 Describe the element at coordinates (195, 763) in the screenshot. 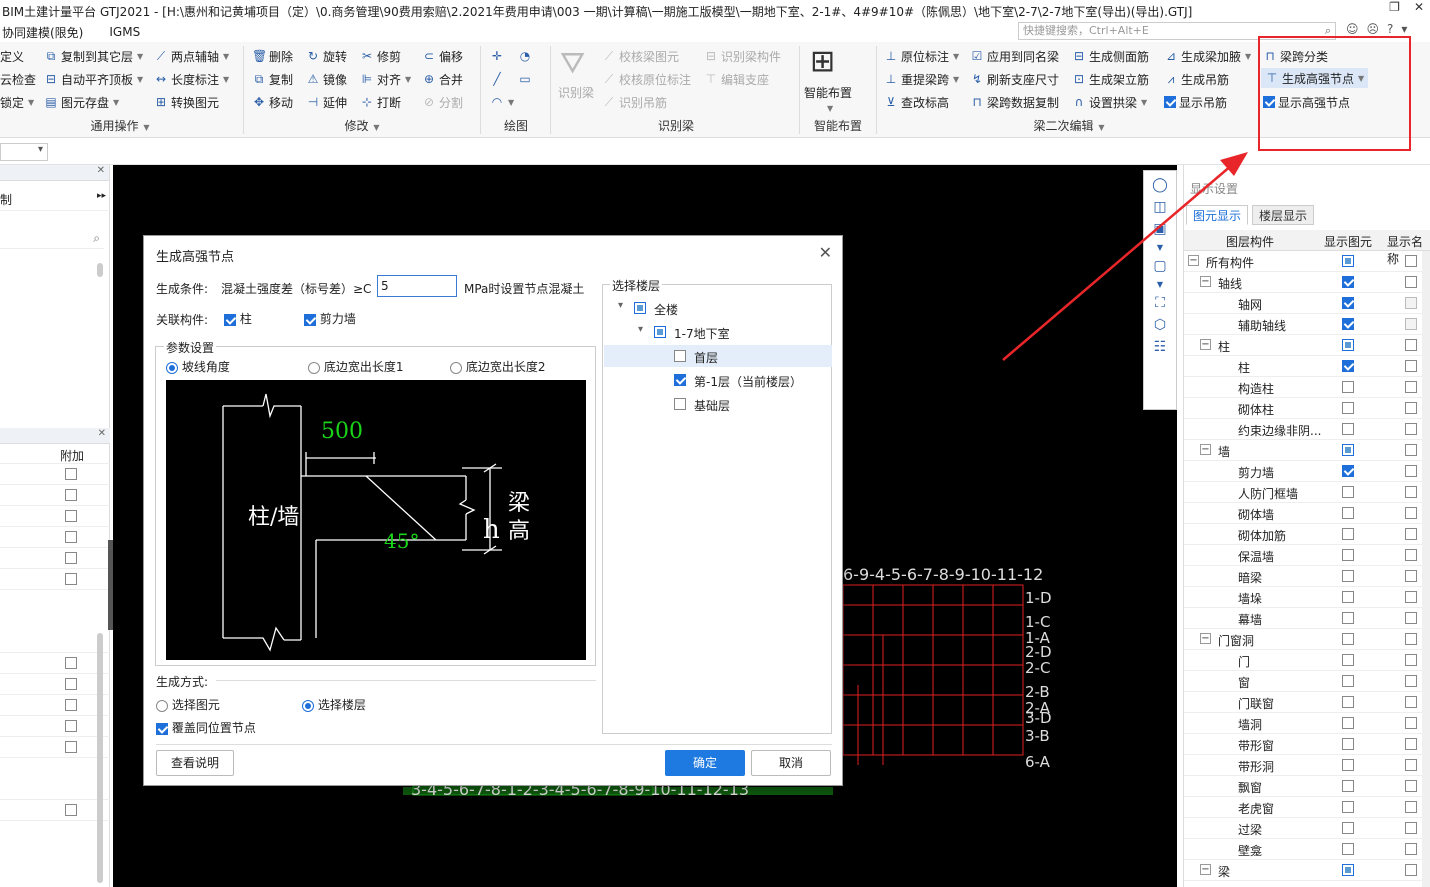

I see `view-help-button: 查看说明` at that location.